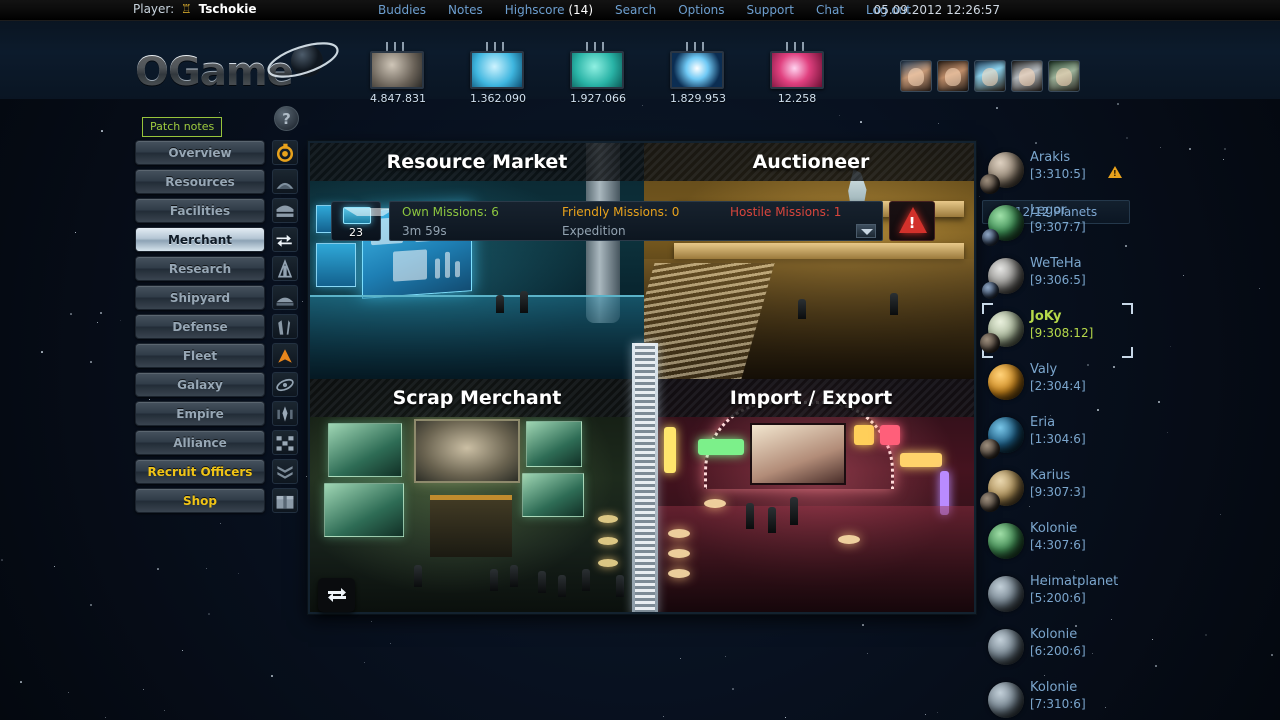 This screenshot has width=1280, height=720. I want to click on ogame-logo: OGame, so click(236, 61).